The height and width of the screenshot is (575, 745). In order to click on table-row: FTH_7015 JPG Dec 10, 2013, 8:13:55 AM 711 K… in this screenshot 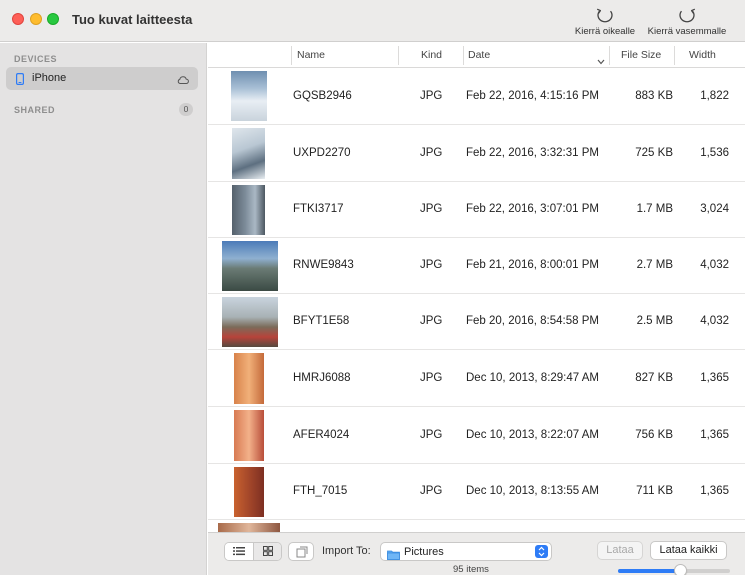, I will do `click(476, 492)`.